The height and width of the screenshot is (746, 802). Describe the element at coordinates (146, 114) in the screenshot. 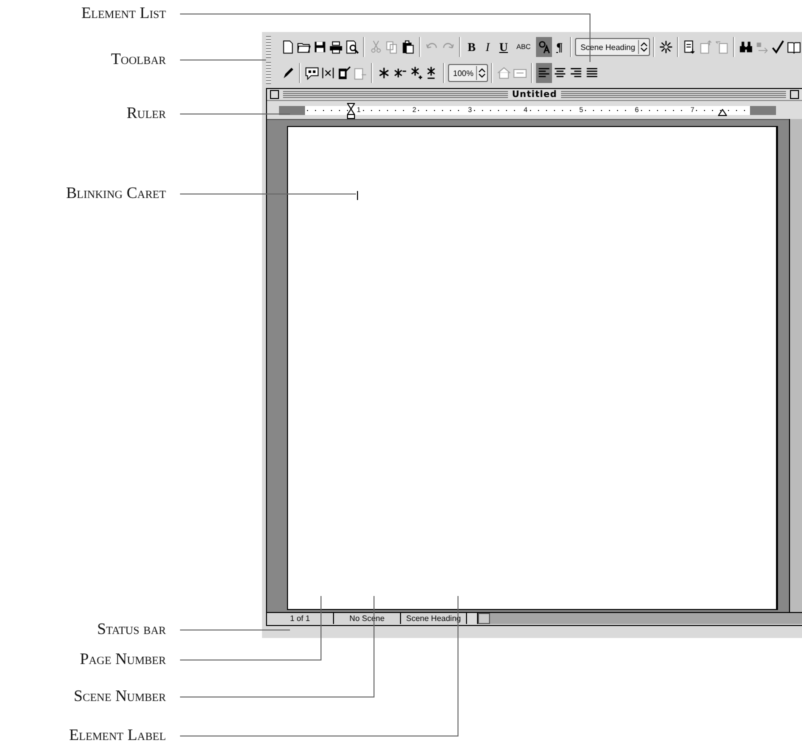

I see `callout-label: Ruler` at that location.